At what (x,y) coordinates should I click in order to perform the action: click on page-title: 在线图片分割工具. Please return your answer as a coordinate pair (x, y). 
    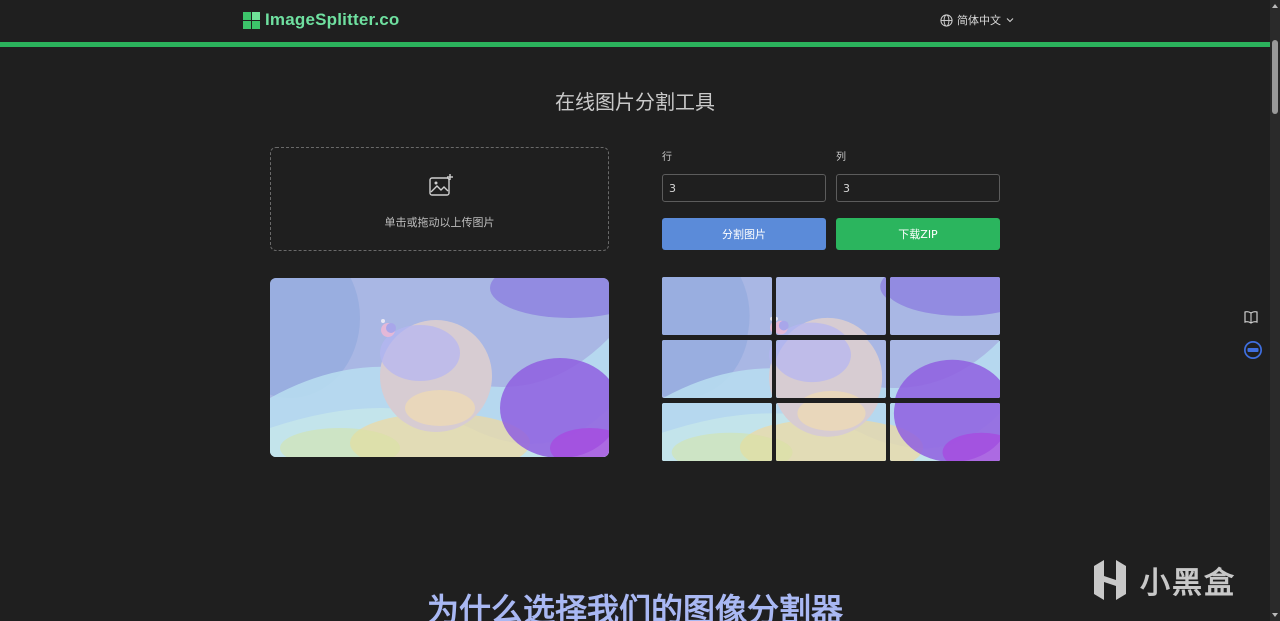
    Looking at the image, I should click on (635, 102).